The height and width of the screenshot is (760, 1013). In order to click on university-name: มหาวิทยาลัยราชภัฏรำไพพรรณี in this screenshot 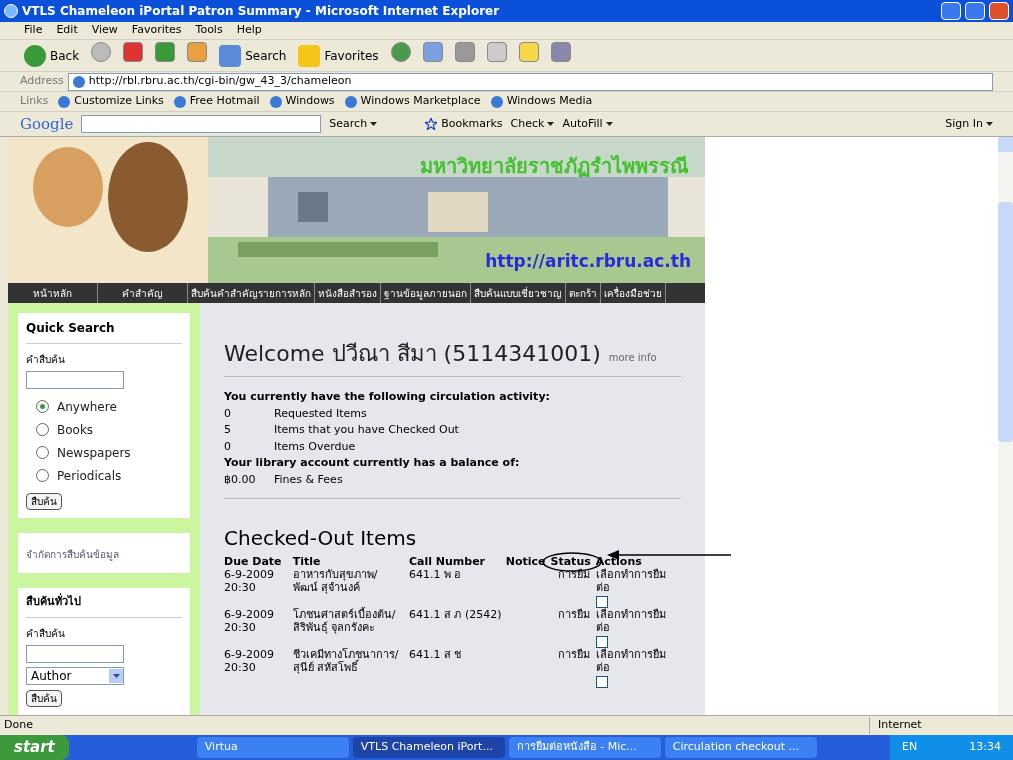, I will do `click(554, 166)`.